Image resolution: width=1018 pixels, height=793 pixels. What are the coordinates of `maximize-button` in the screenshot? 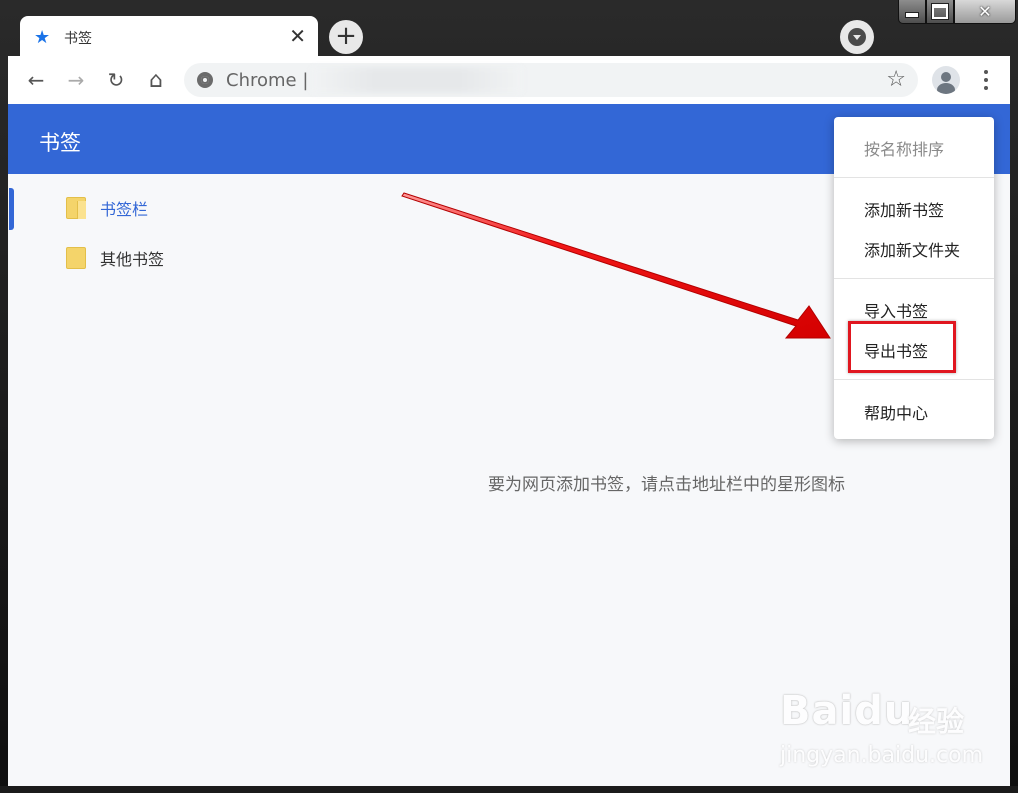 It's located at (940, 12).